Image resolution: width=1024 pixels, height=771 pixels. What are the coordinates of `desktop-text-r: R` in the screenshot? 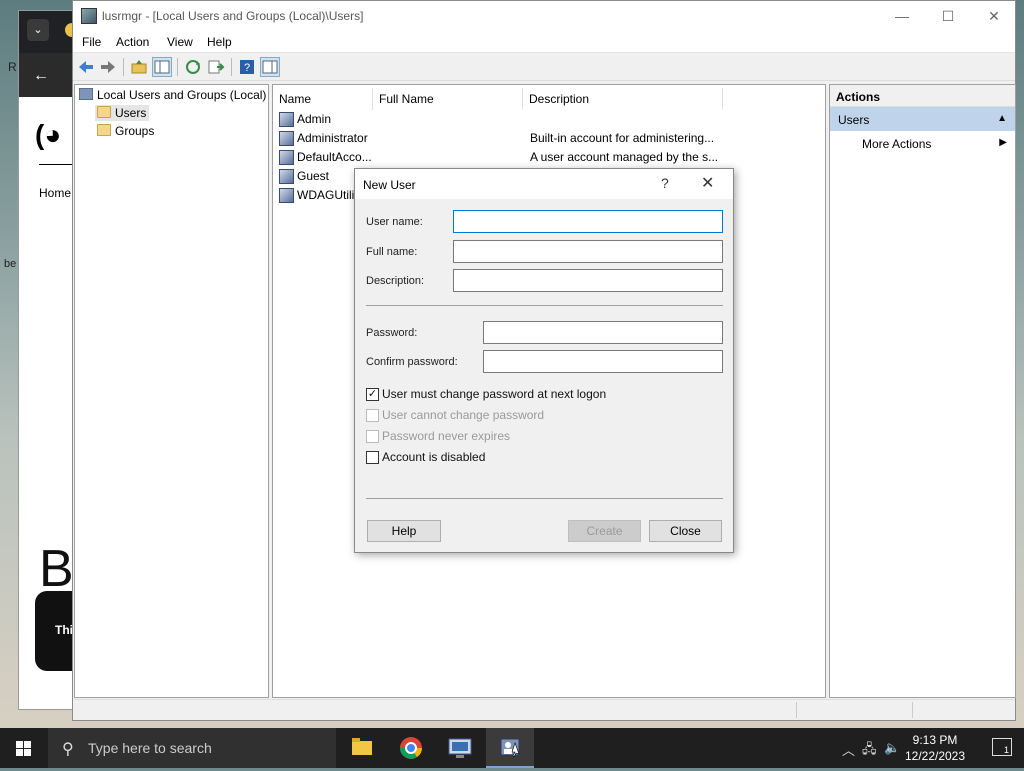 It's located at (12, 67).